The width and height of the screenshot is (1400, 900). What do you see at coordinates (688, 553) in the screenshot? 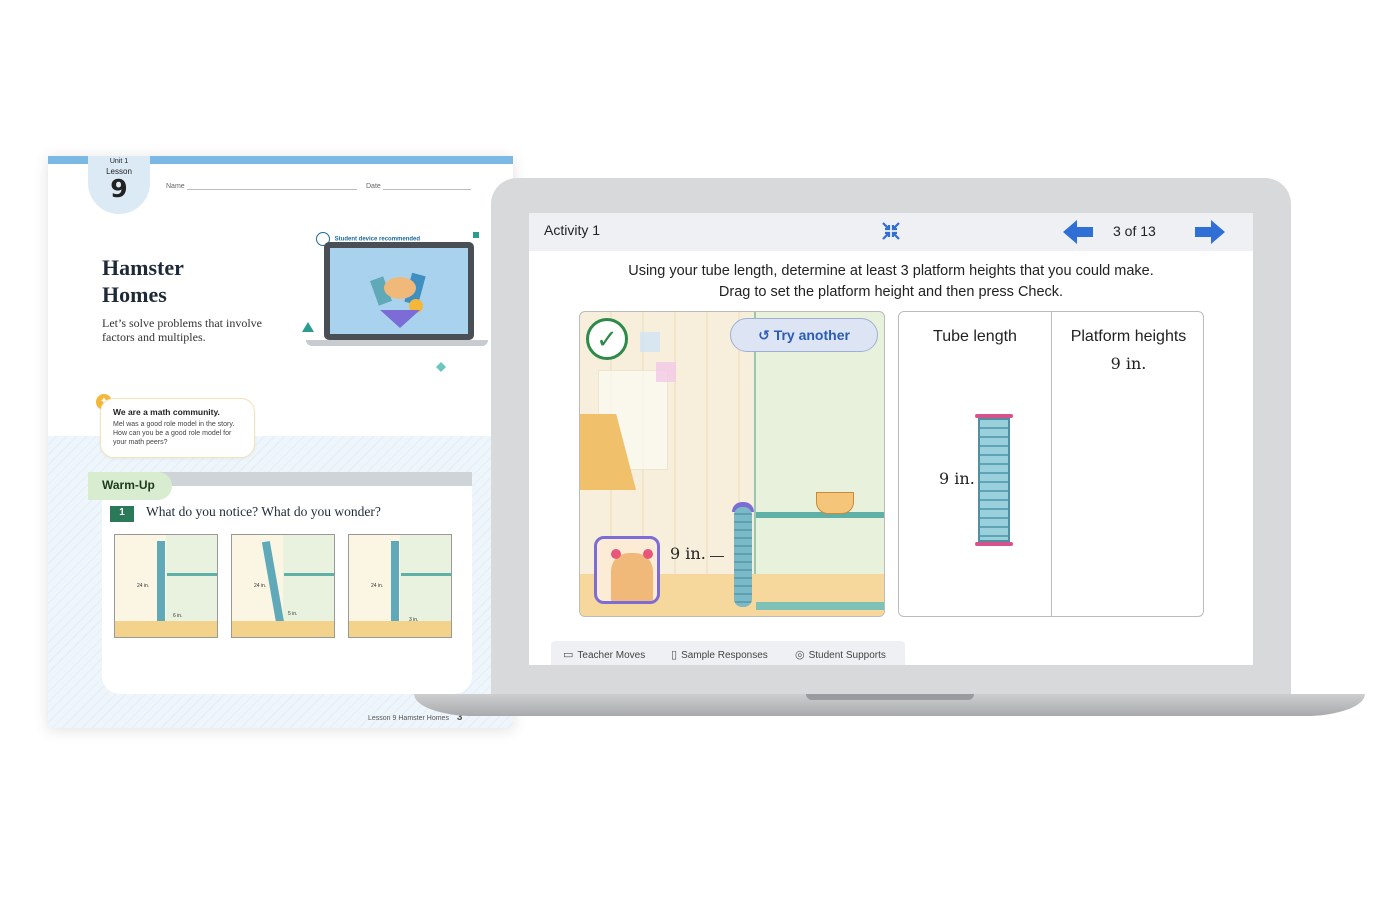
I see `scene-platform-label: 9 in.` at bounding box center [688, 553].